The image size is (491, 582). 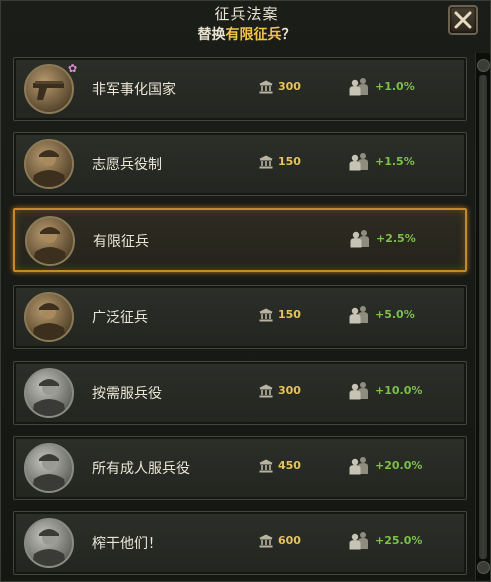 I want to click on law-card: 志愿兵役制 150 +1.5%, so click(x=240, y=164).